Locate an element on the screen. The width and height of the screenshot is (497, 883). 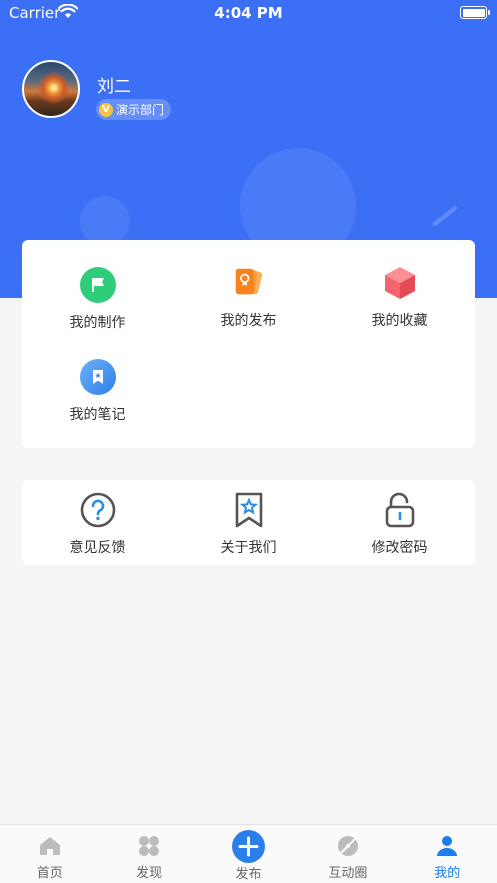
tab-discover-label: 发现 is located at coordinates (149, 873).